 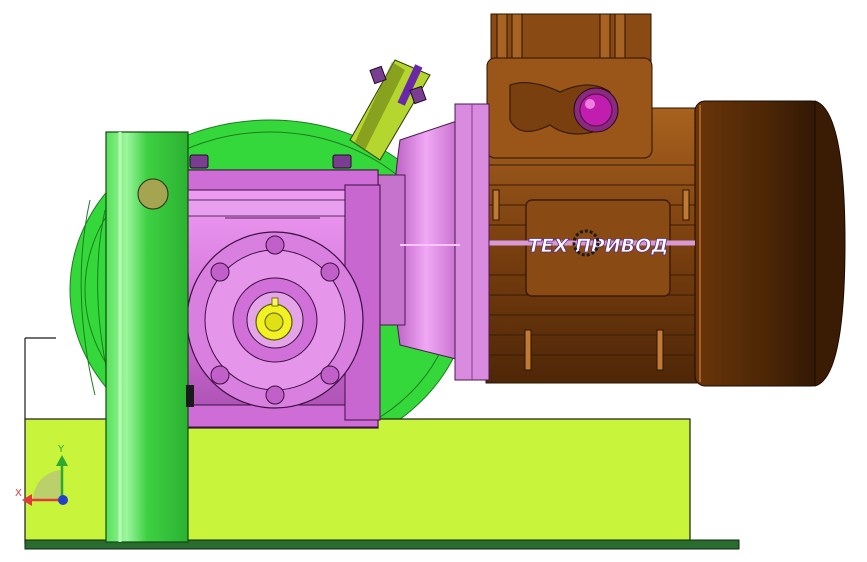 What do you see at coordinates (61, 449) in the screenshot?
I see `y-axis-label: Y` at bounding box center [61, 449].